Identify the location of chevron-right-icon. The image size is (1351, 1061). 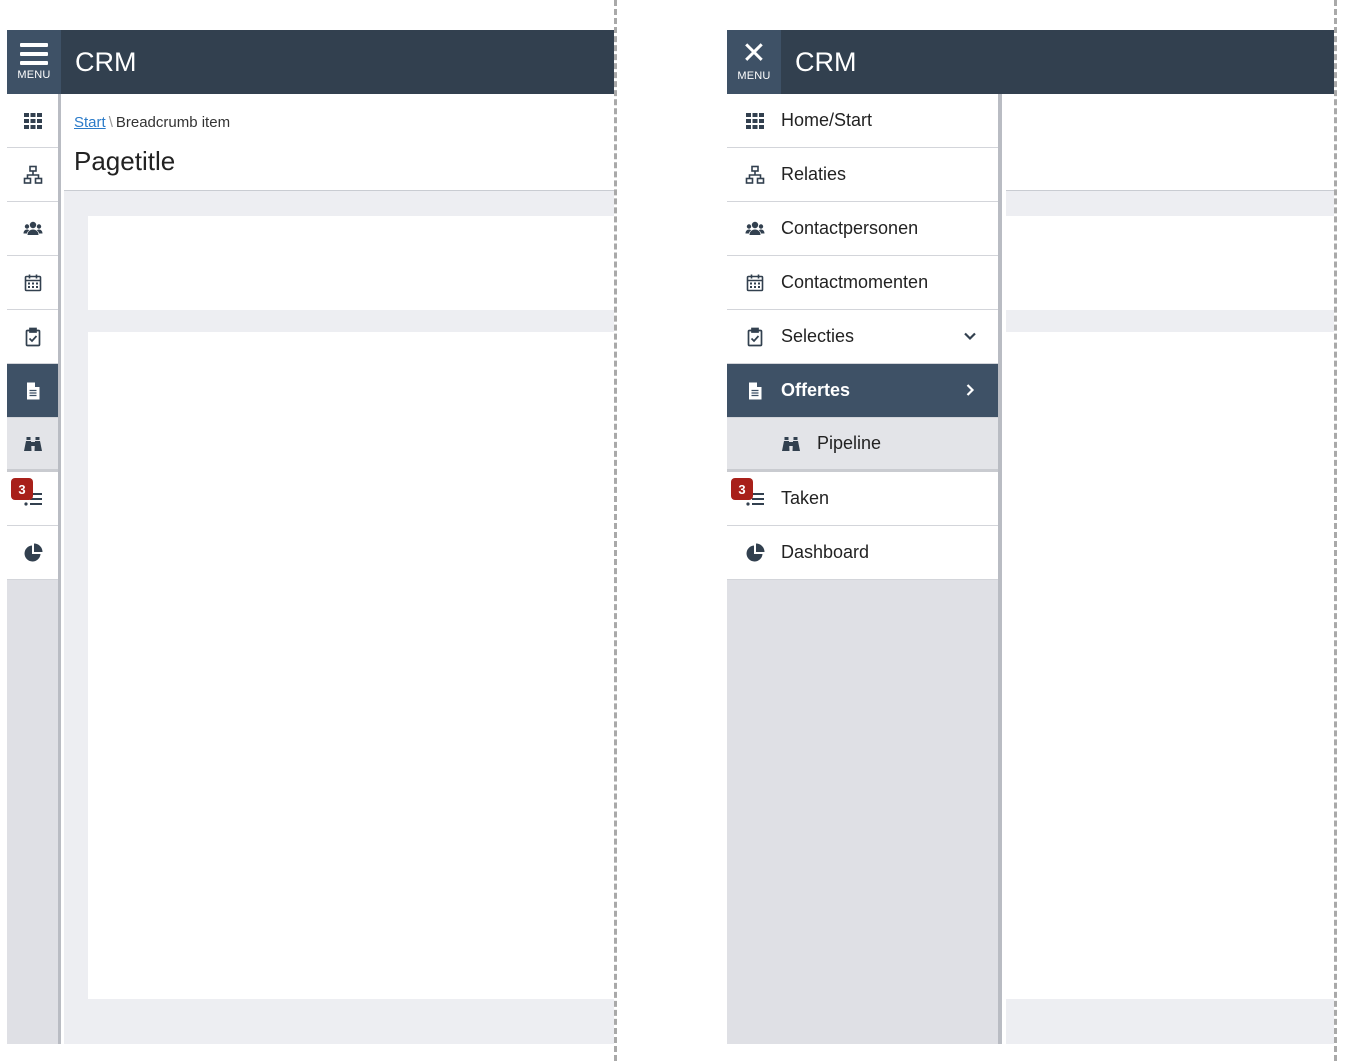
(970, 390).